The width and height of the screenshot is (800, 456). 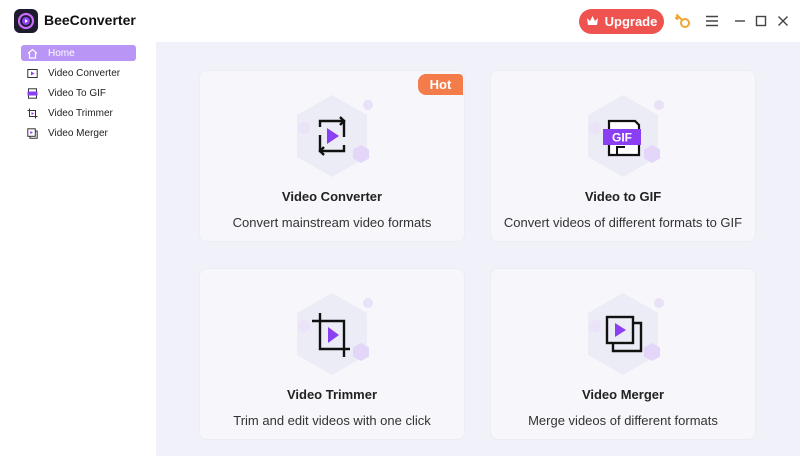 I want to click on maximize-icon, so click(x=761, y=21).